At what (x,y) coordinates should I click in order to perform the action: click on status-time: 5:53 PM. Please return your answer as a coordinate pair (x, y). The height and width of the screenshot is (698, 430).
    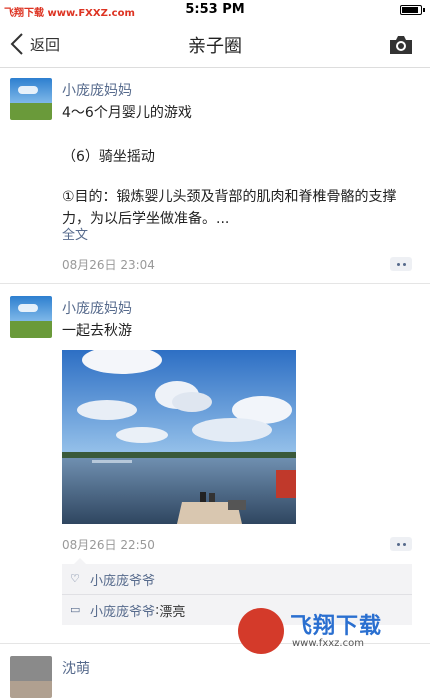
    Looking at the image, I should click on (215, 9).